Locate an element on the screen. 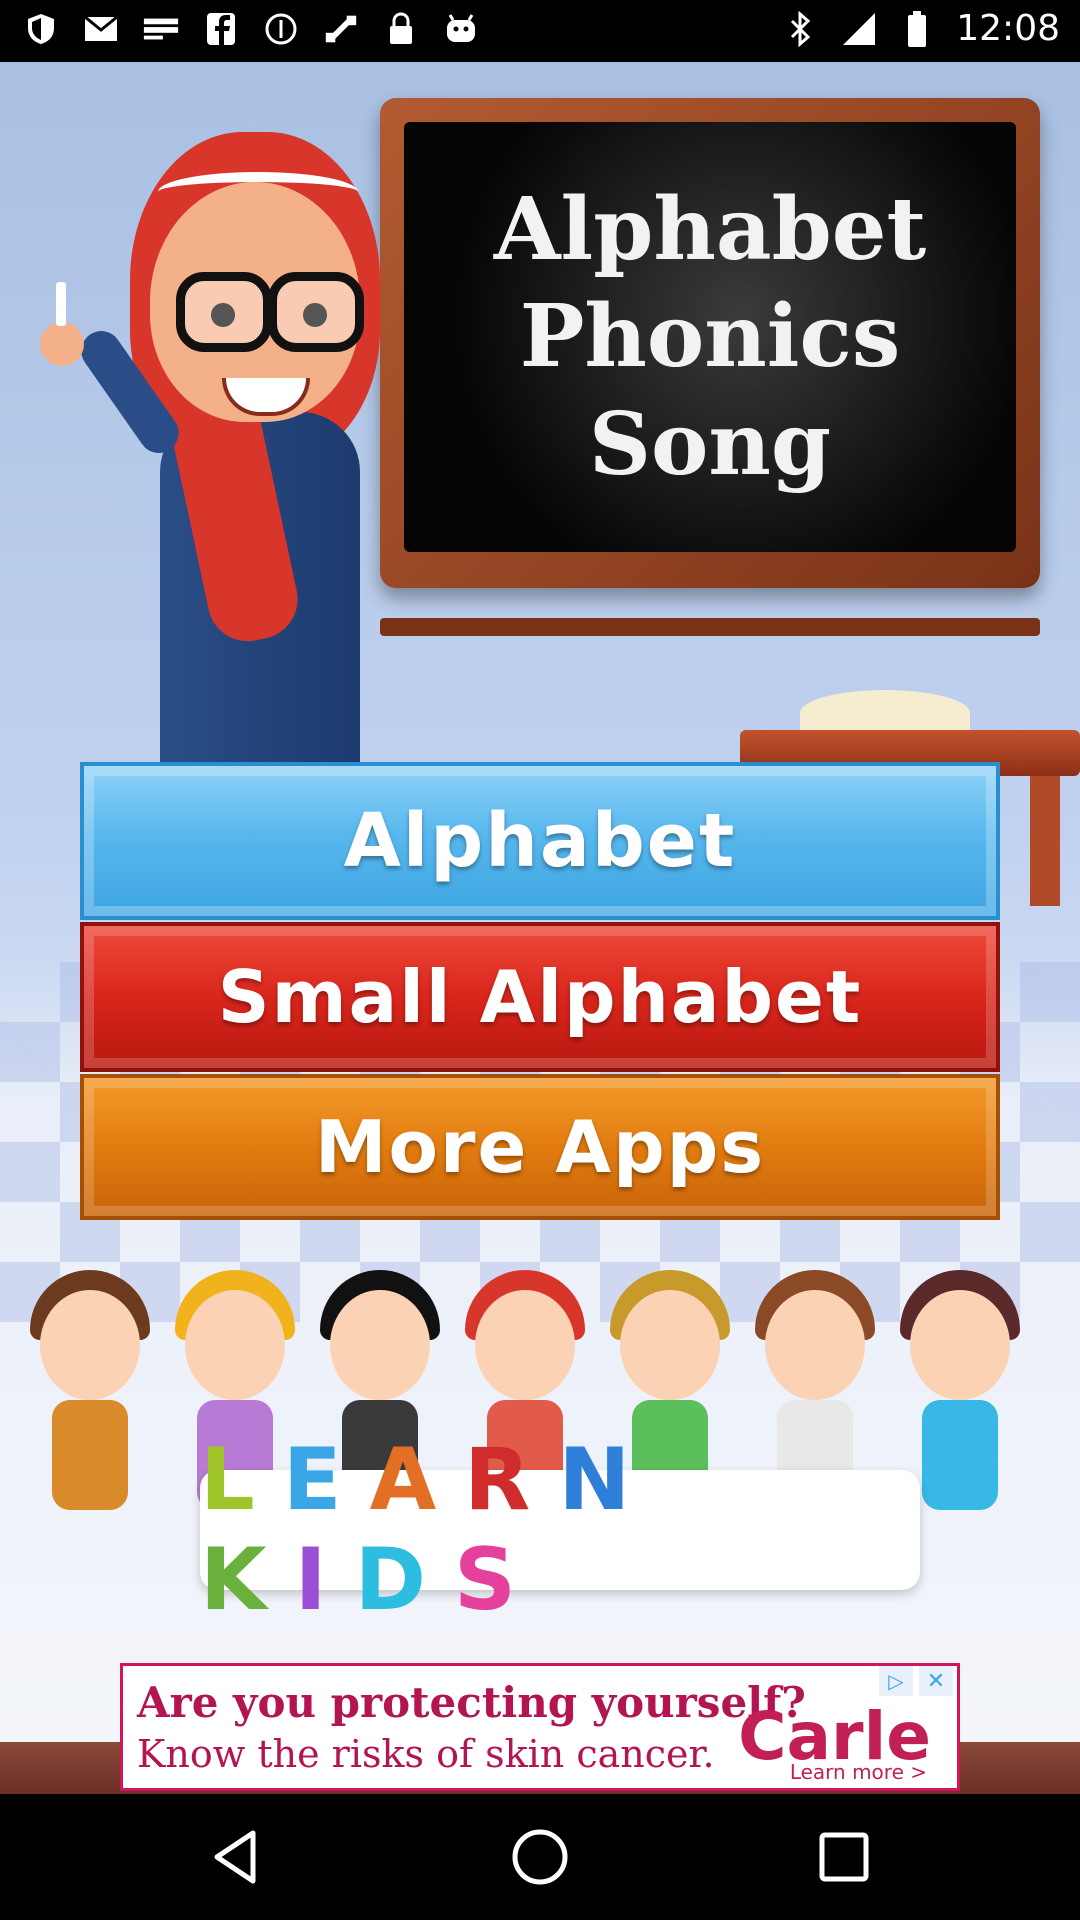  bluetooth-icon is located at coordinates (801, 29).